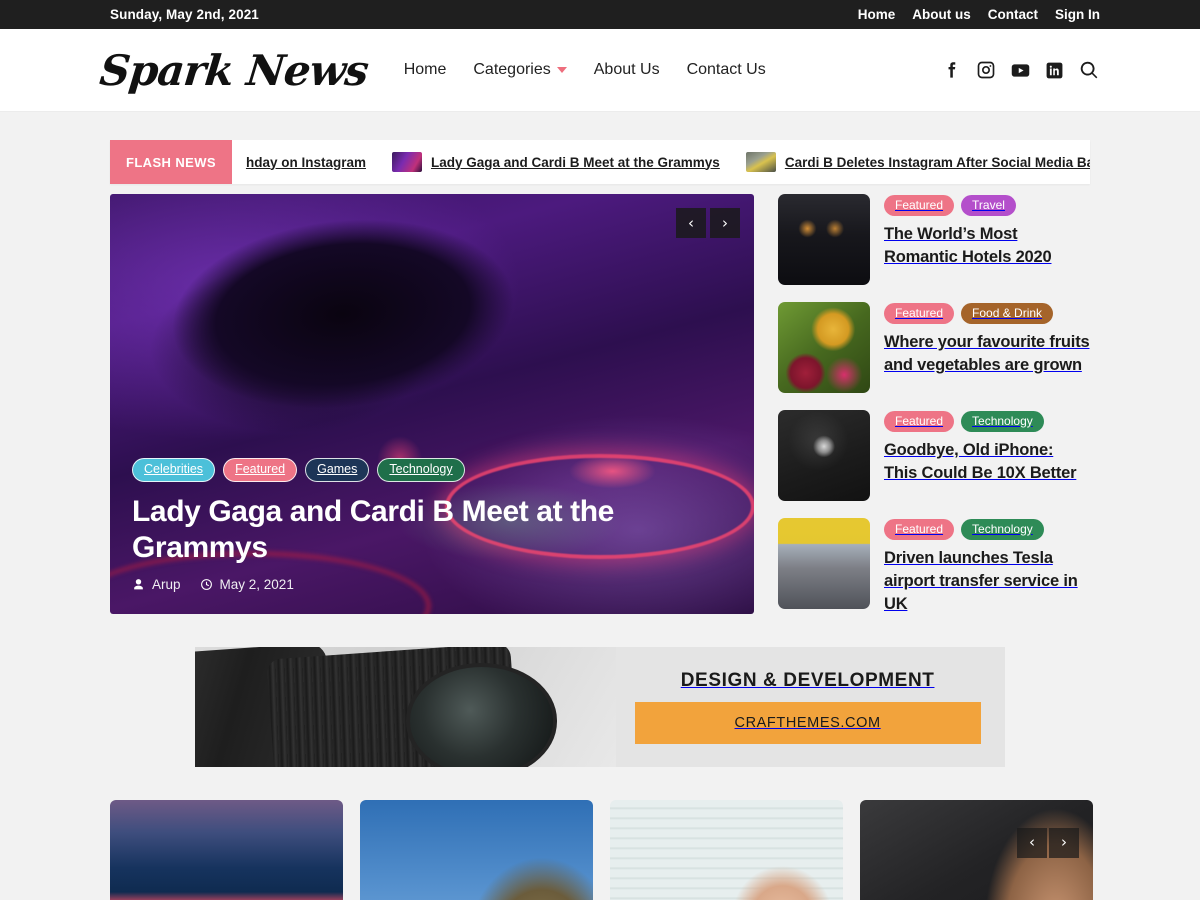 The image size is (1200, 900). I want to click on carousel-nav: ‹ ›, so click(1048, 842).